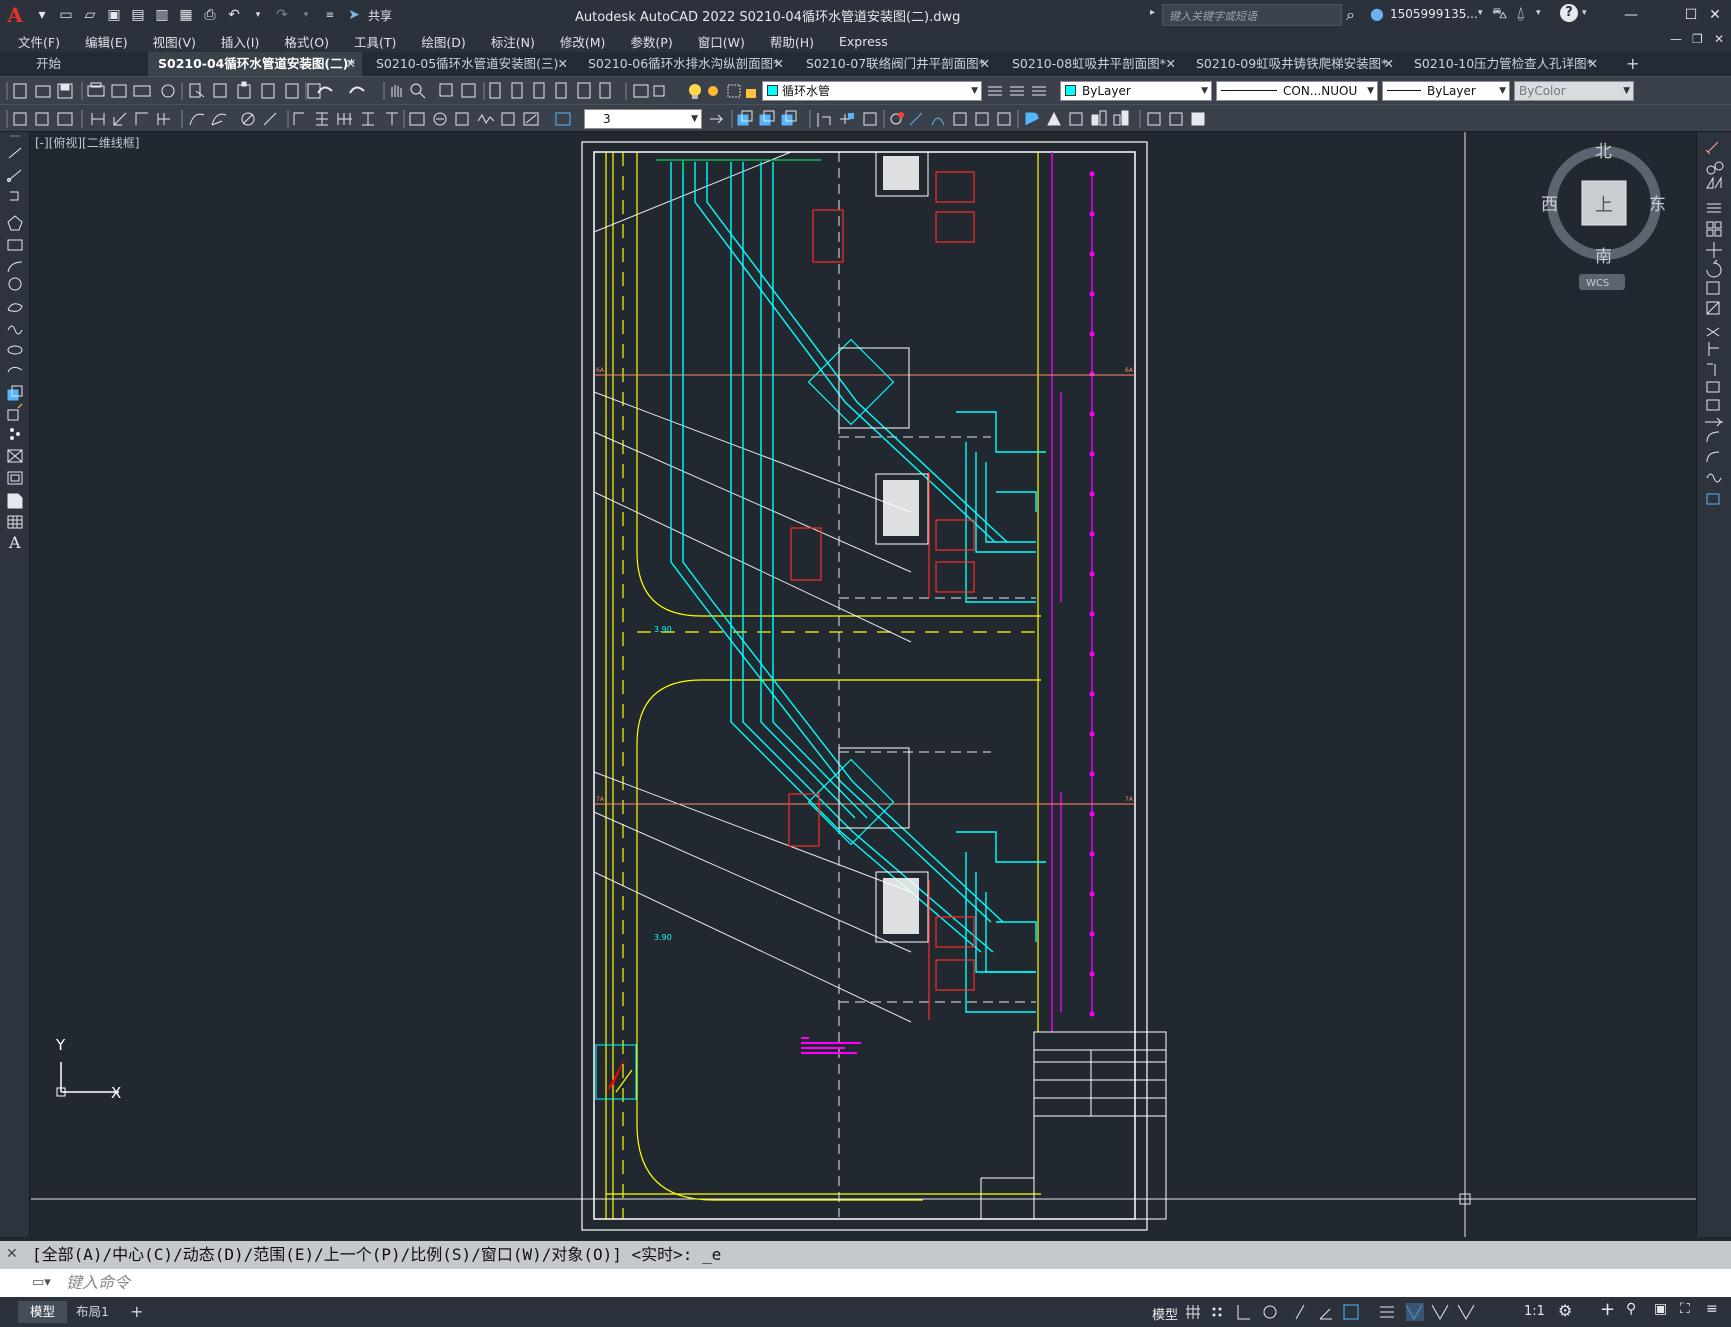 The width and height of the screenshot is (1731, 1327). Describe the element at coordinates (1350, 15) in the screenshot. I see `search-icon: ⌕` at that location.